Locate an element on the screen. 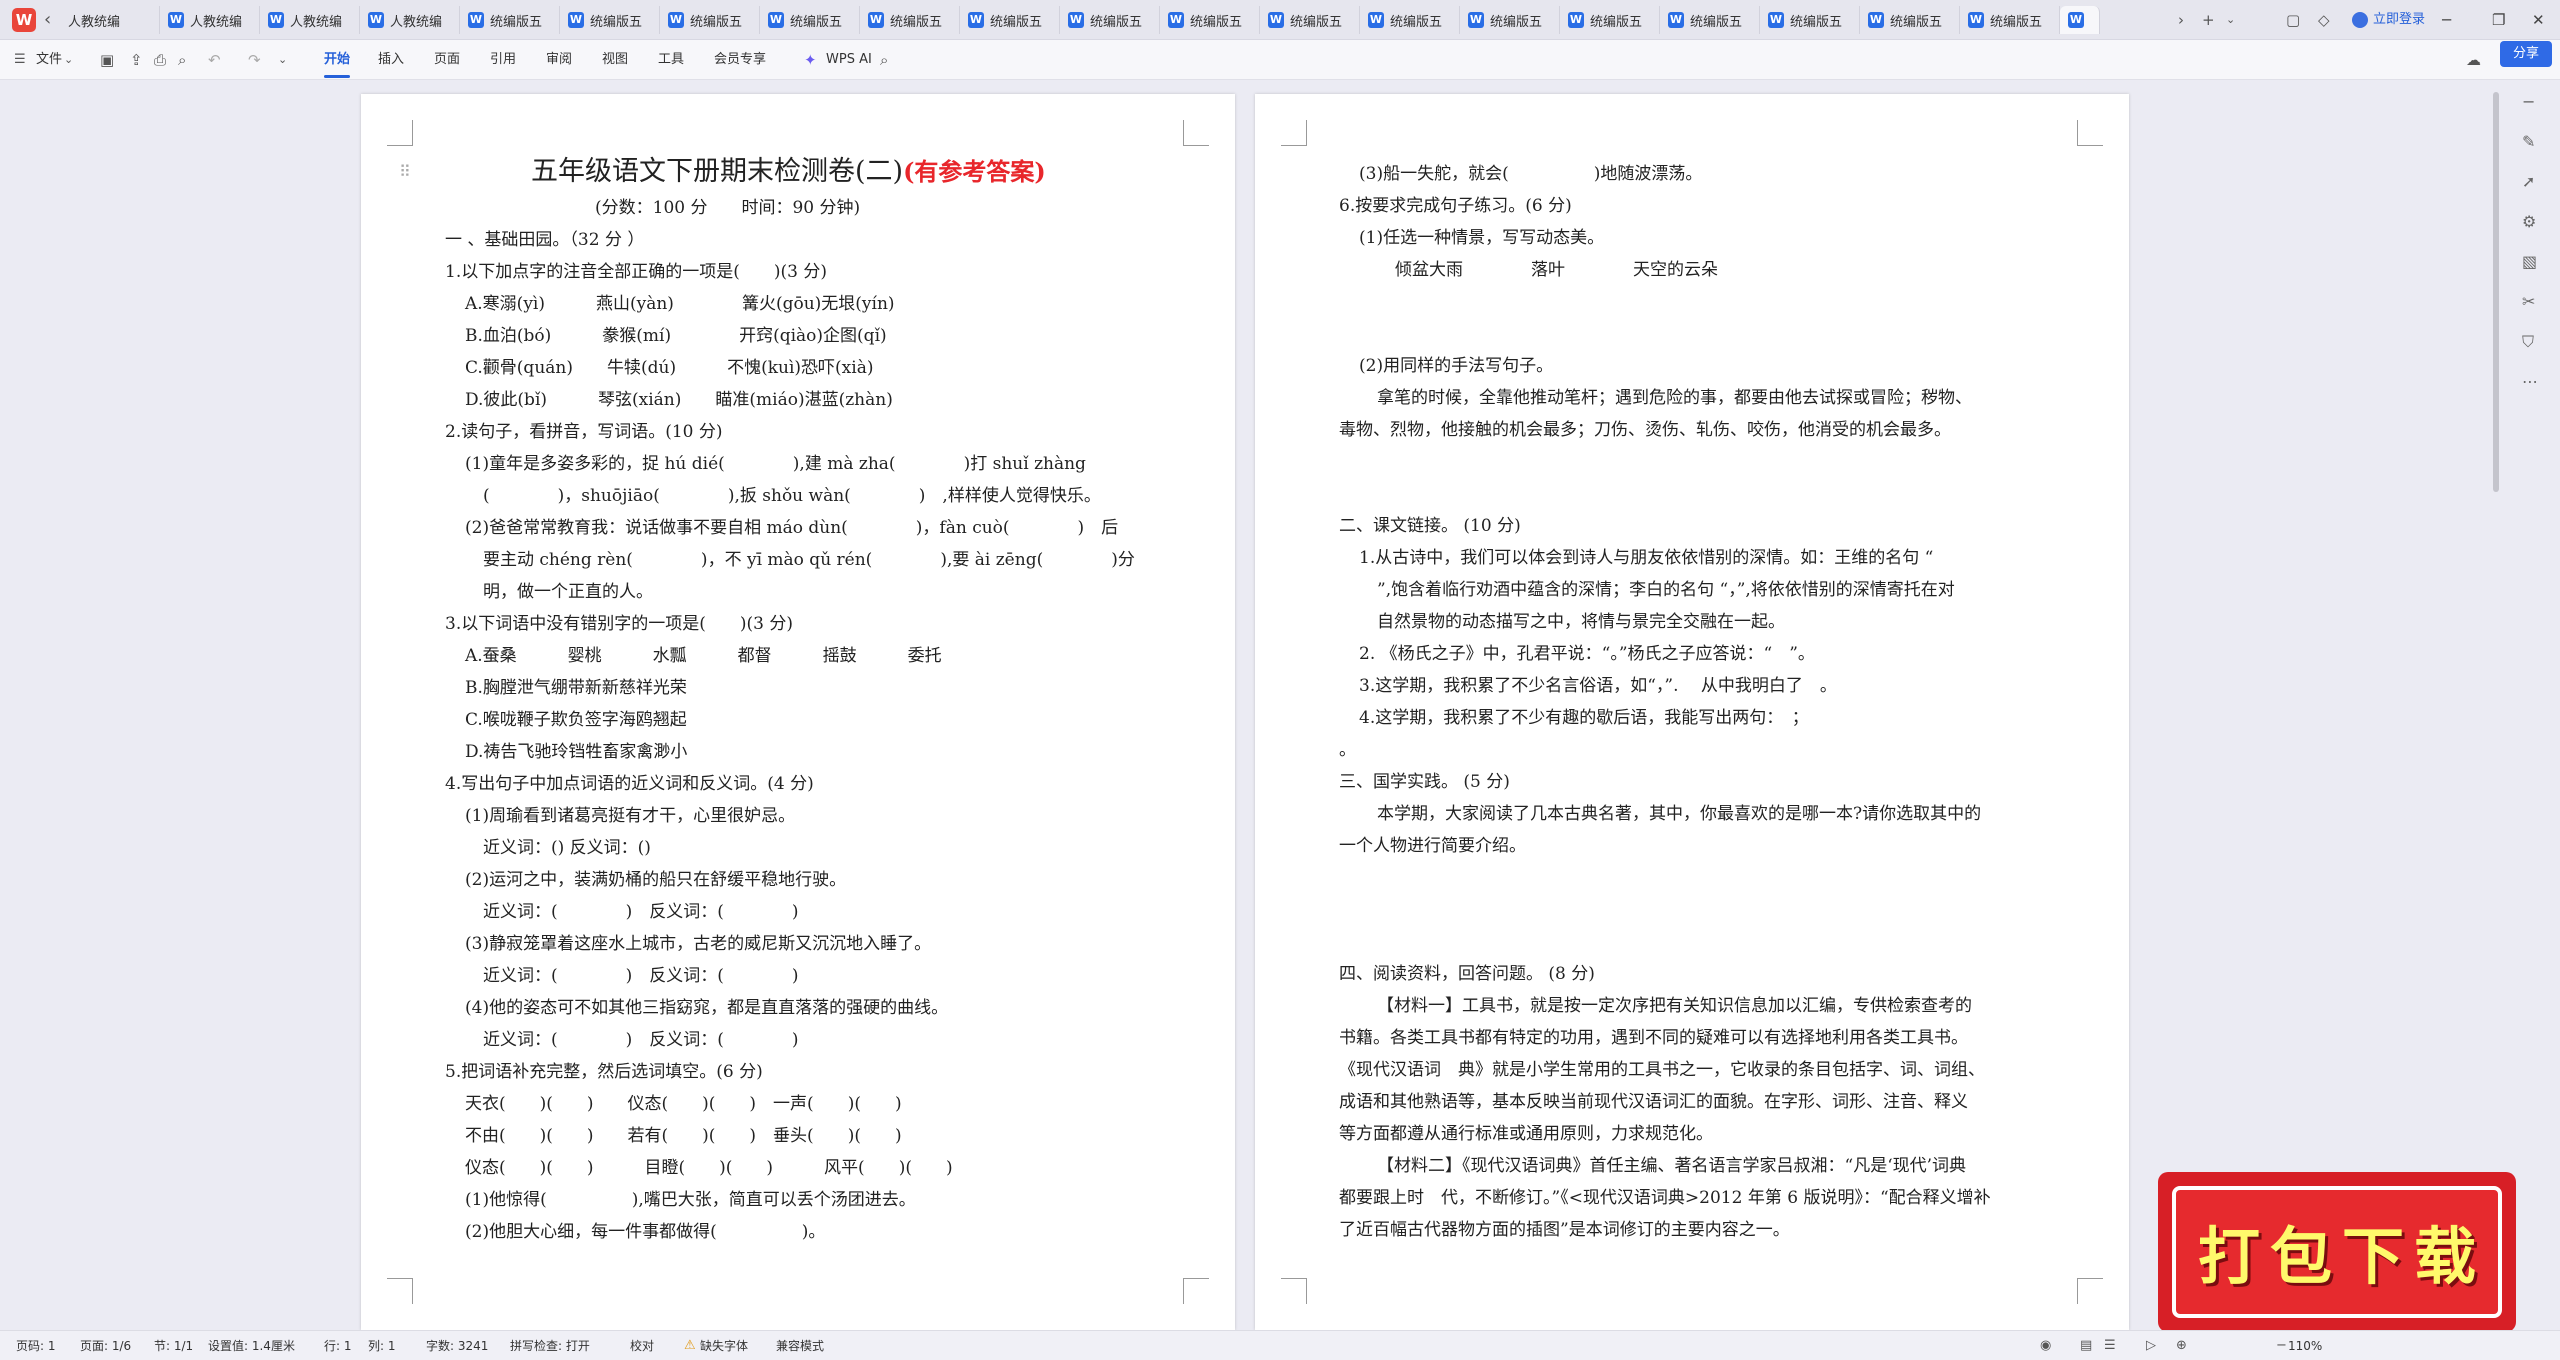 This screenshot has width=2560, height=1360. scroll-tabs-left-icon: ‹ is located at coordinates (47, 20).